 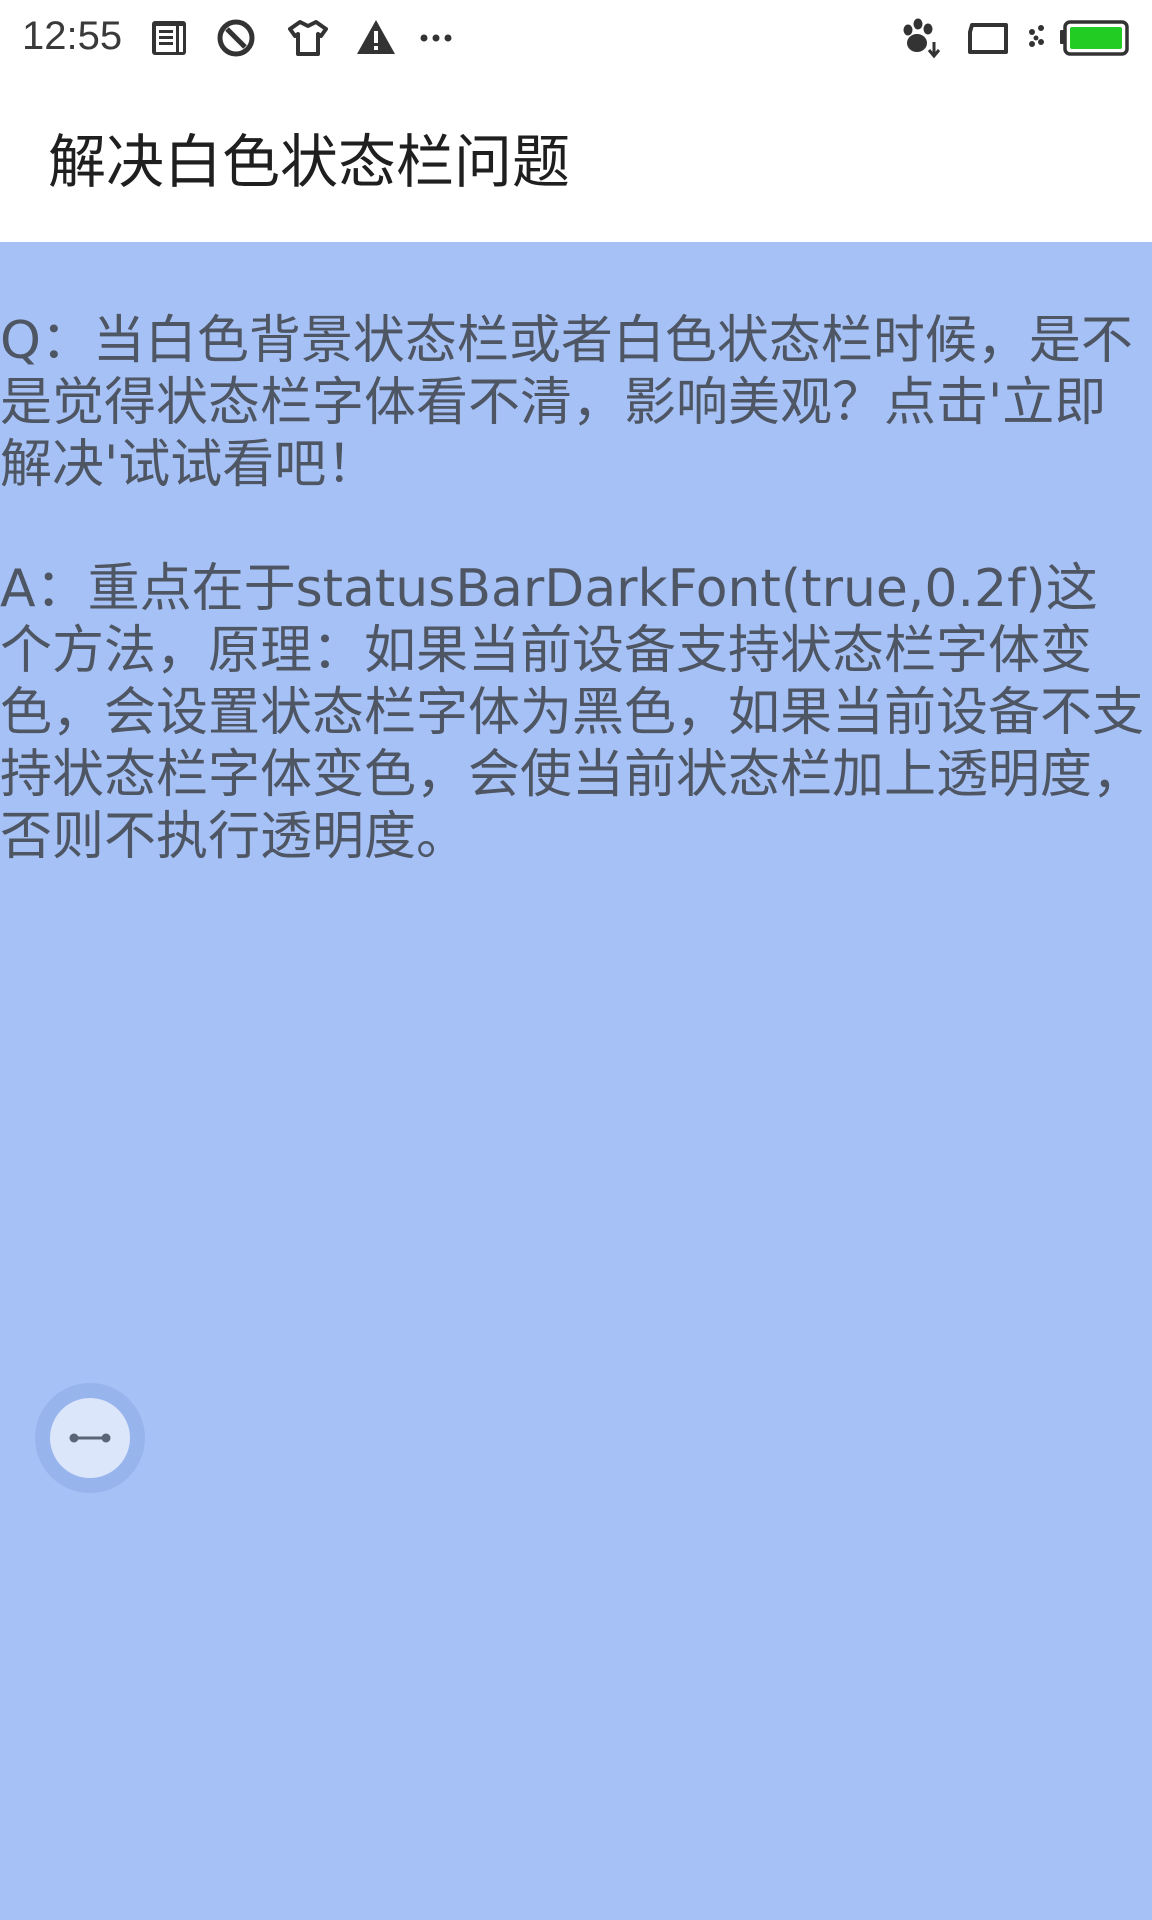 What do you see at coordinates (1094, 38) in the screenshot?
I see `battery-icon` at bounding box center [1094, 38].